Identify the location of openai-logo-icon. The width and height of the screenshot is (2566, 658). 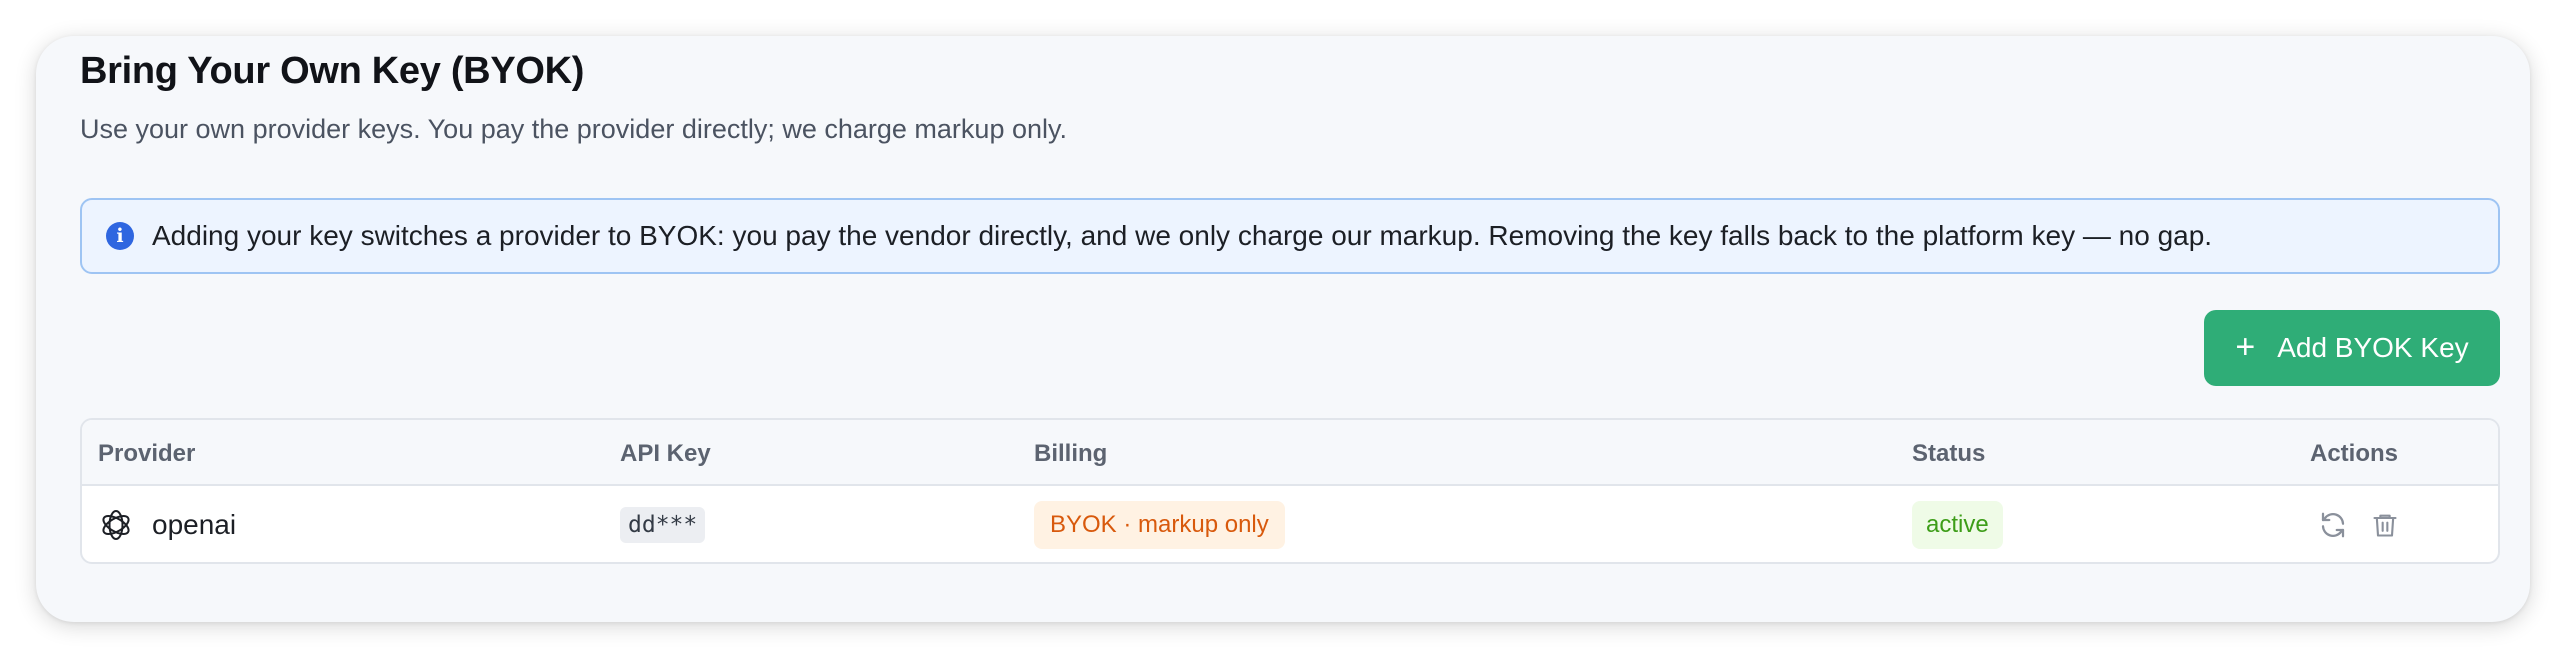
(116, 525).